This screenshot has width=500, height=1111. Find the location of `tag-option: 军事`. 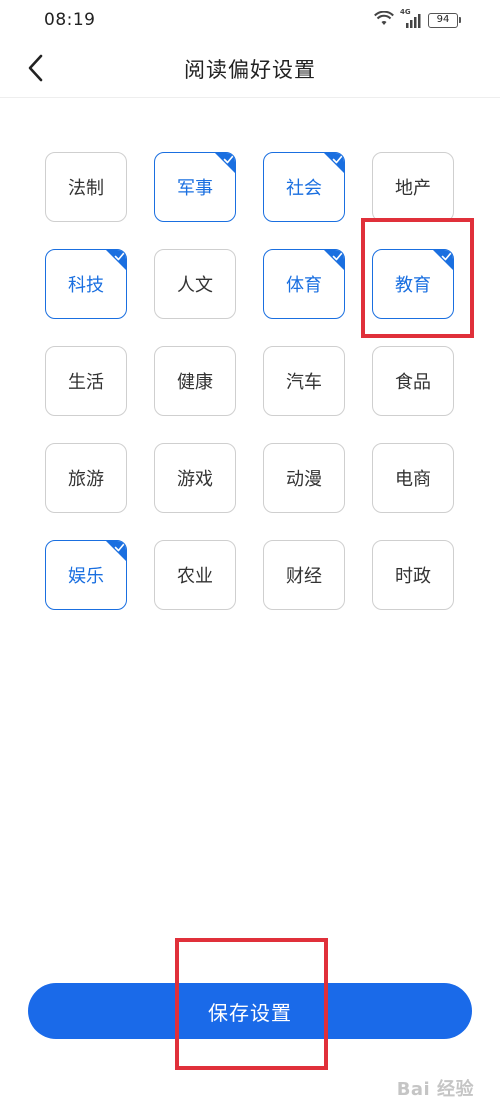

tag-option: 军事 is located at coordinates (195, 187).